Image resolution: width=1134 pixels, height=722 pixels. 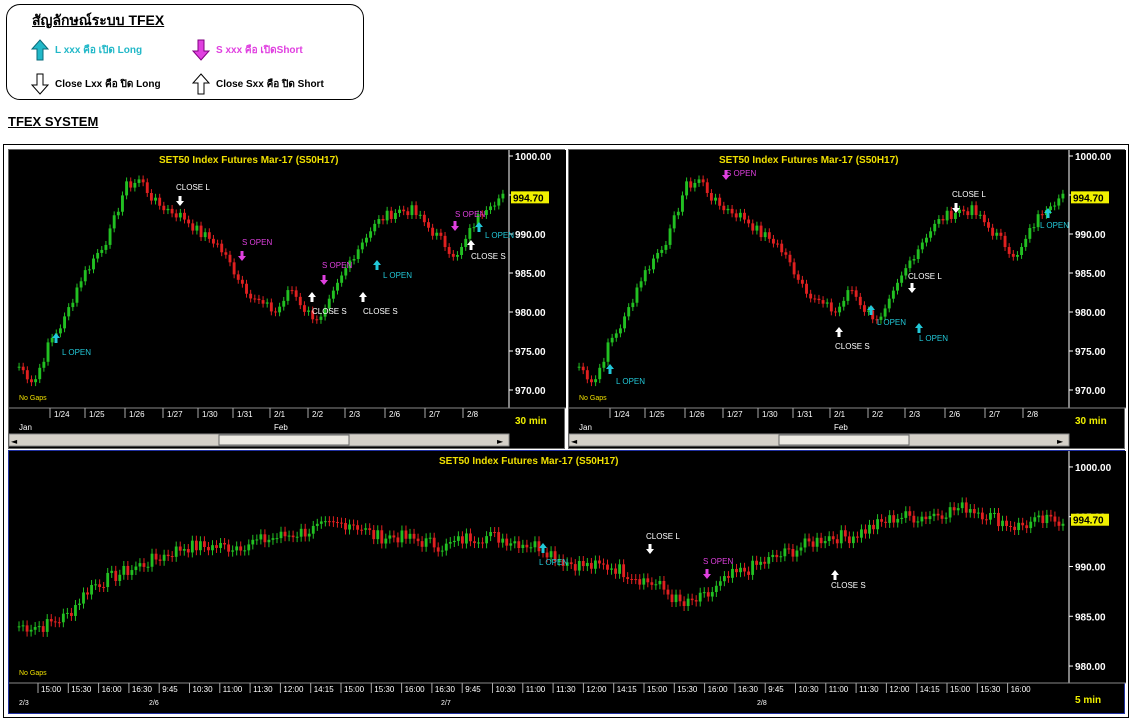 What do you see at coordinates (697, 414) in the screenshot?
I see `date-tick-label: 1/26` at bounding box center [697, 414].